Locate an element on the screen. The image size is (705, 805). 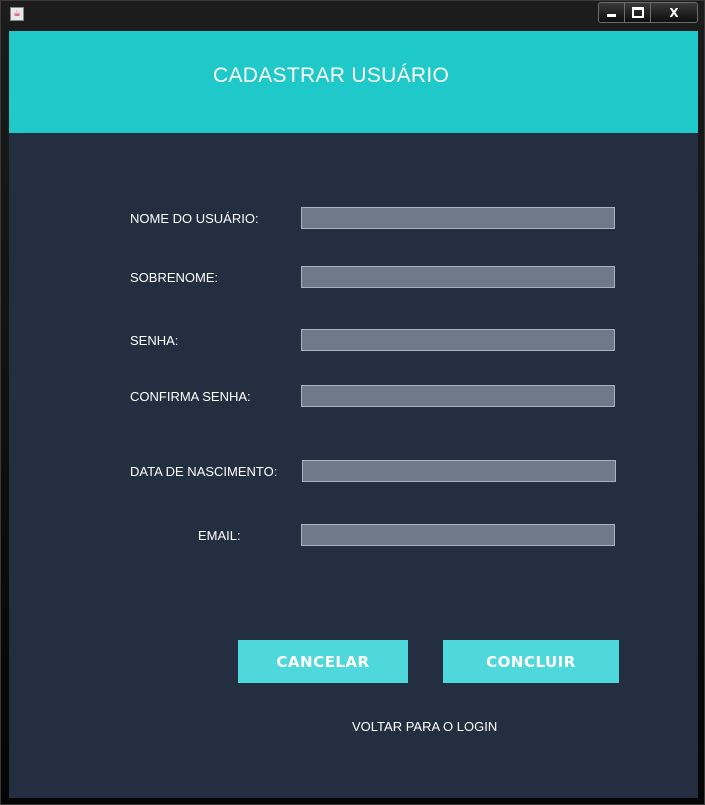
birthdate-label: DATA DE NASCIMENTO: is located at coordinates (204, 471).